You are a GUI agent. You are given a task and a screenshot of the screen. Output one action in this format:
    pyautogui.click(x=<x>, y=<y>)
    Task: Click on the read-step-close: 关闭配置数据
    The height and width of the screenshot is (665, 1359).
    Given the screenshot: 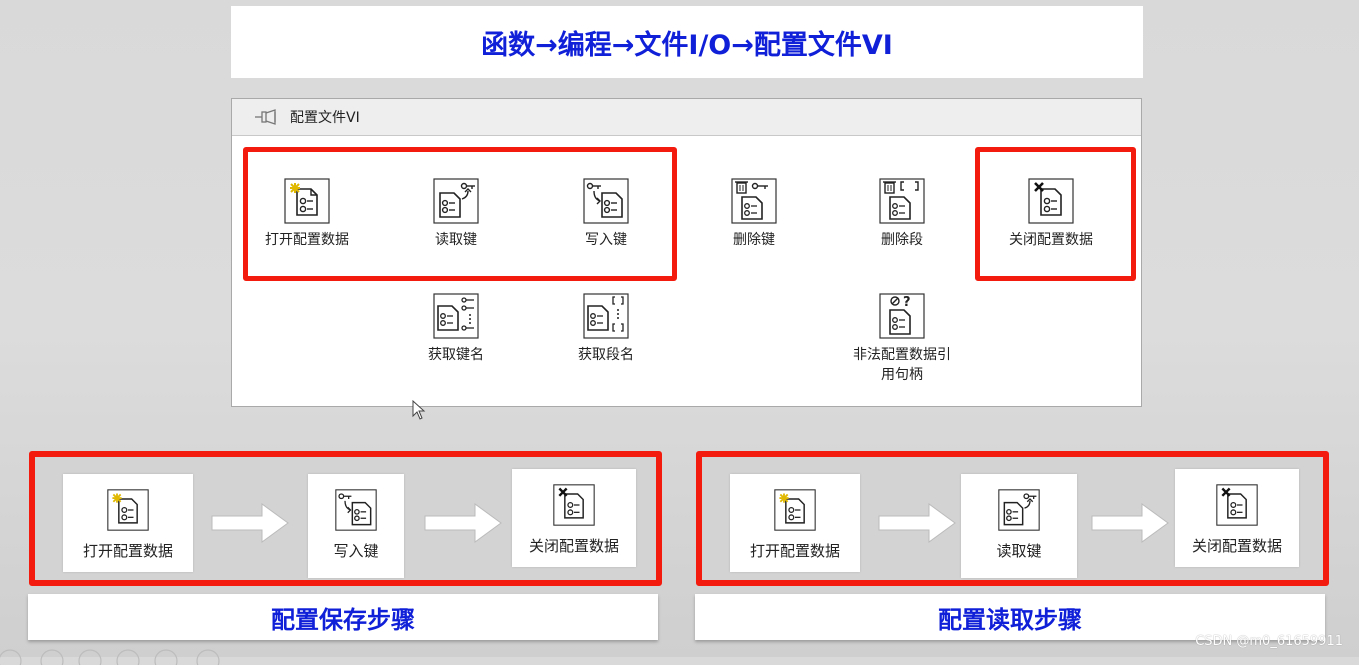 What is the action you would take?
    pyautogui.click(x=1237, y=518)
    